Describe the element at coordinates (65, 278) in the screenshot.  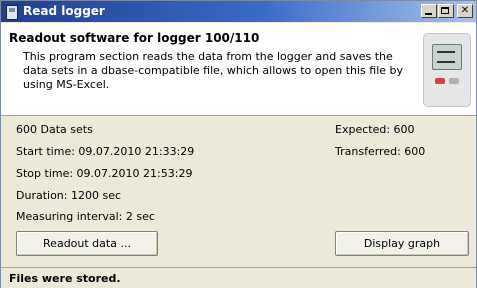
I see `status-text: Files were stored.` at that location.